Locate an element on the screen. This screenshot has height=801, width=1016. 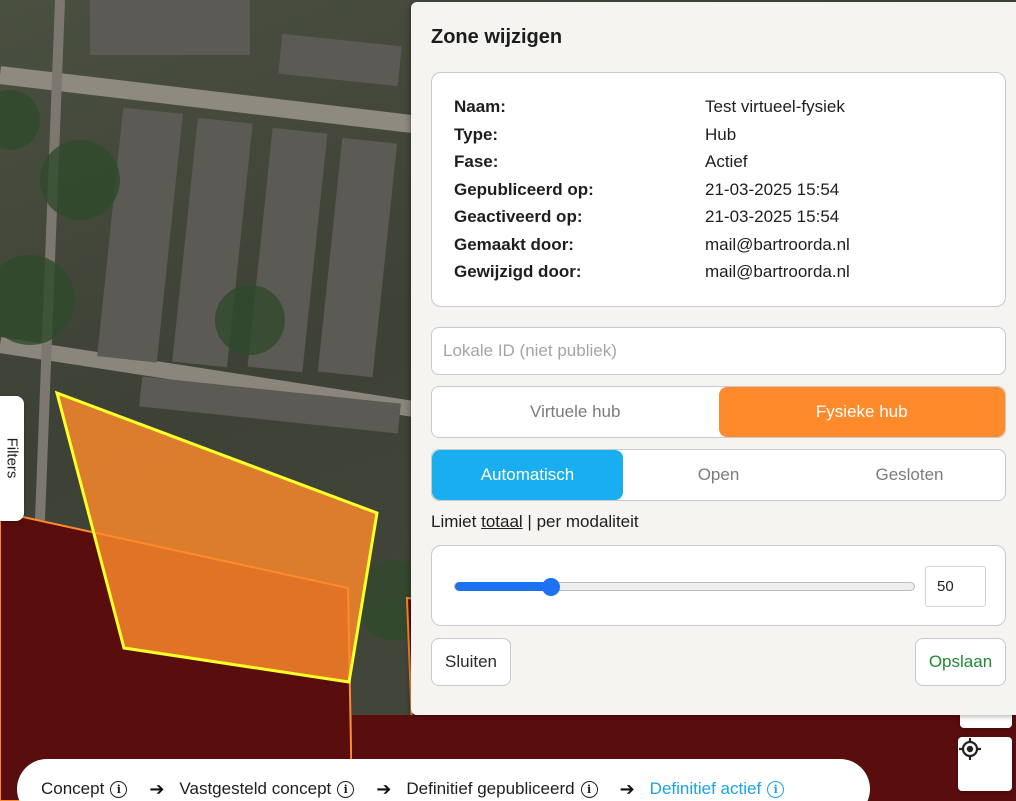
detail-key: Type: is located at coordinates (476, 134).